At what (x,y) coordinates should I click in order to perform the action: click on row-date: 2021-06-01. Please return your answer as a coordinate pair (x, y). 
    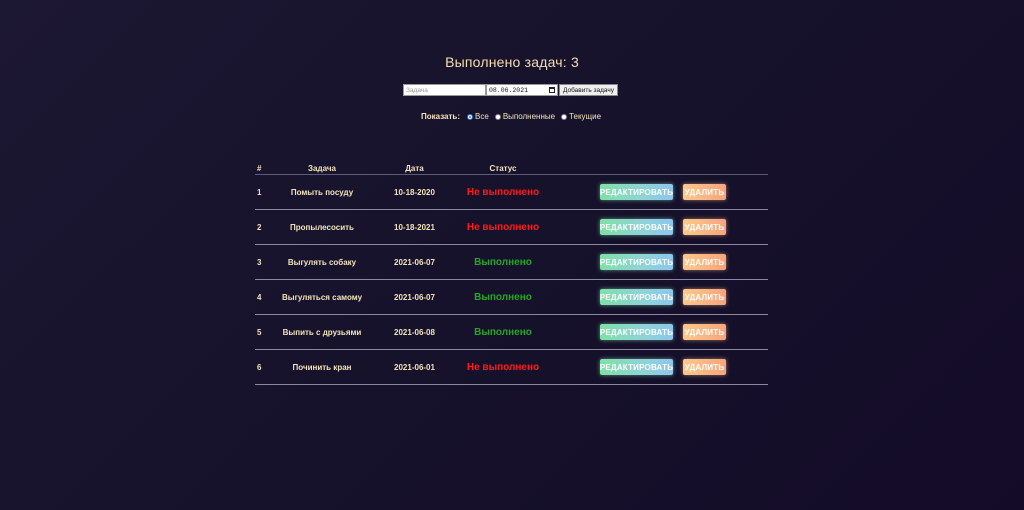
    Looking at the image, I should click on (414, 367).